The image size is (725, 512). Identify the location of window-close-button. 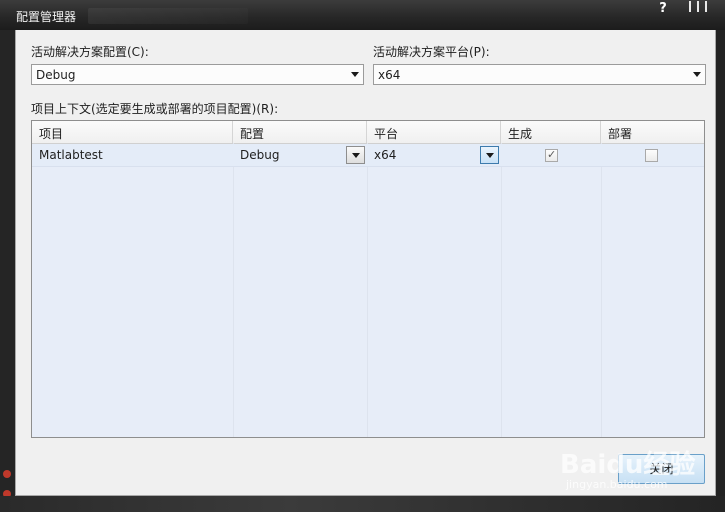
(699, 7).